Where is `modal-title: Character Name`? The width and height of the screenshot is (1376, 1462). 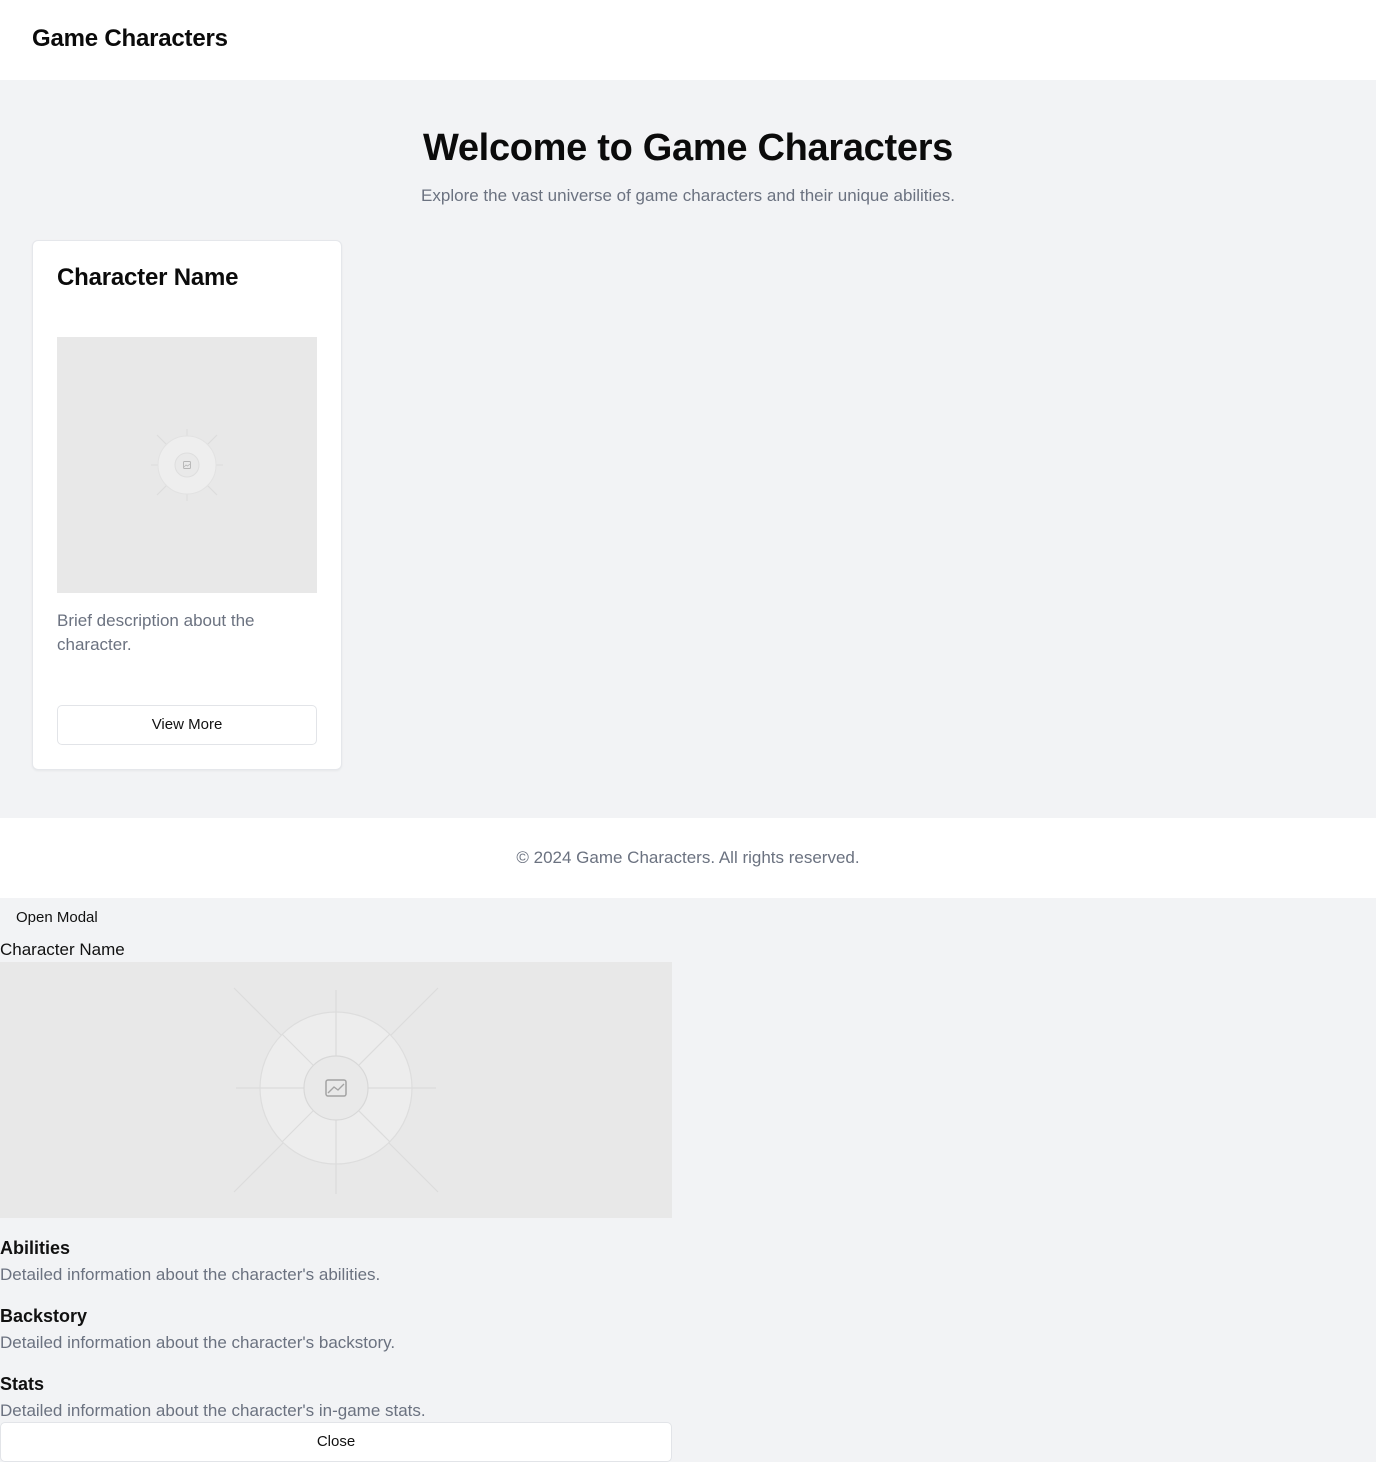 modal-title: Character Name is located at coordinates (62, 949).